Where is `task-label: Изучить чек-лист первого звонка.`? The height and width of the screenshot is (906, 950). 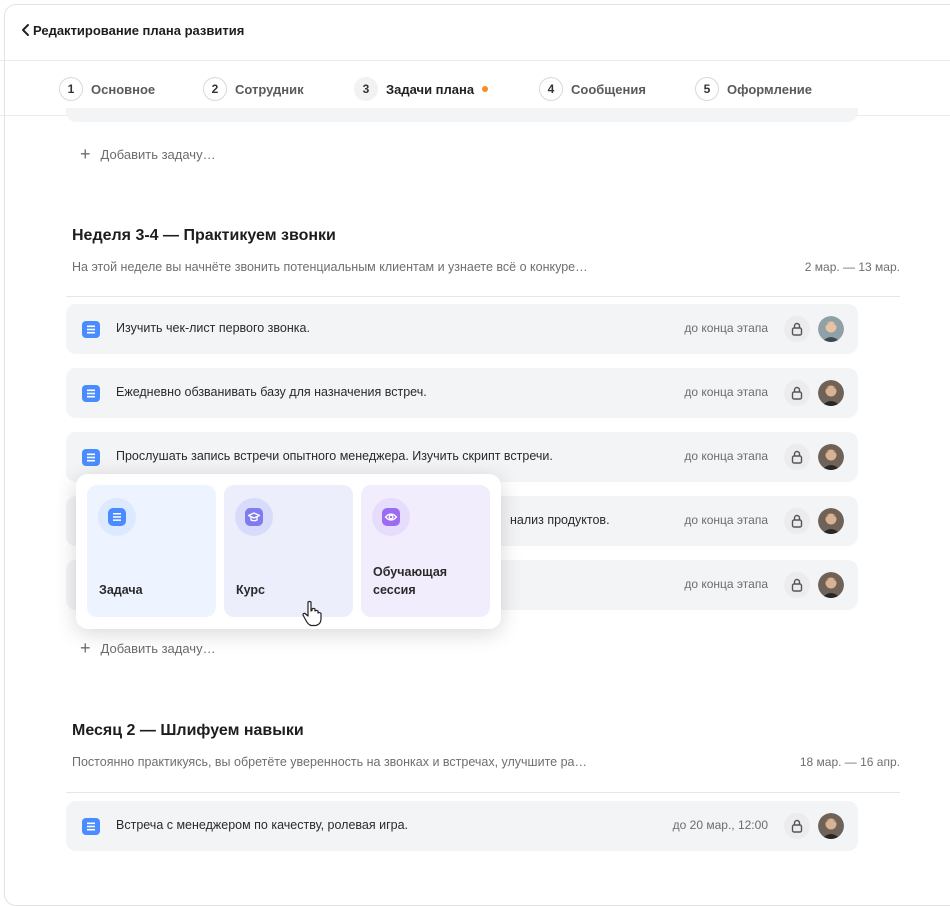
task-label: Изучить чек-лист первого звонка. is located at coordinates (213, 328).